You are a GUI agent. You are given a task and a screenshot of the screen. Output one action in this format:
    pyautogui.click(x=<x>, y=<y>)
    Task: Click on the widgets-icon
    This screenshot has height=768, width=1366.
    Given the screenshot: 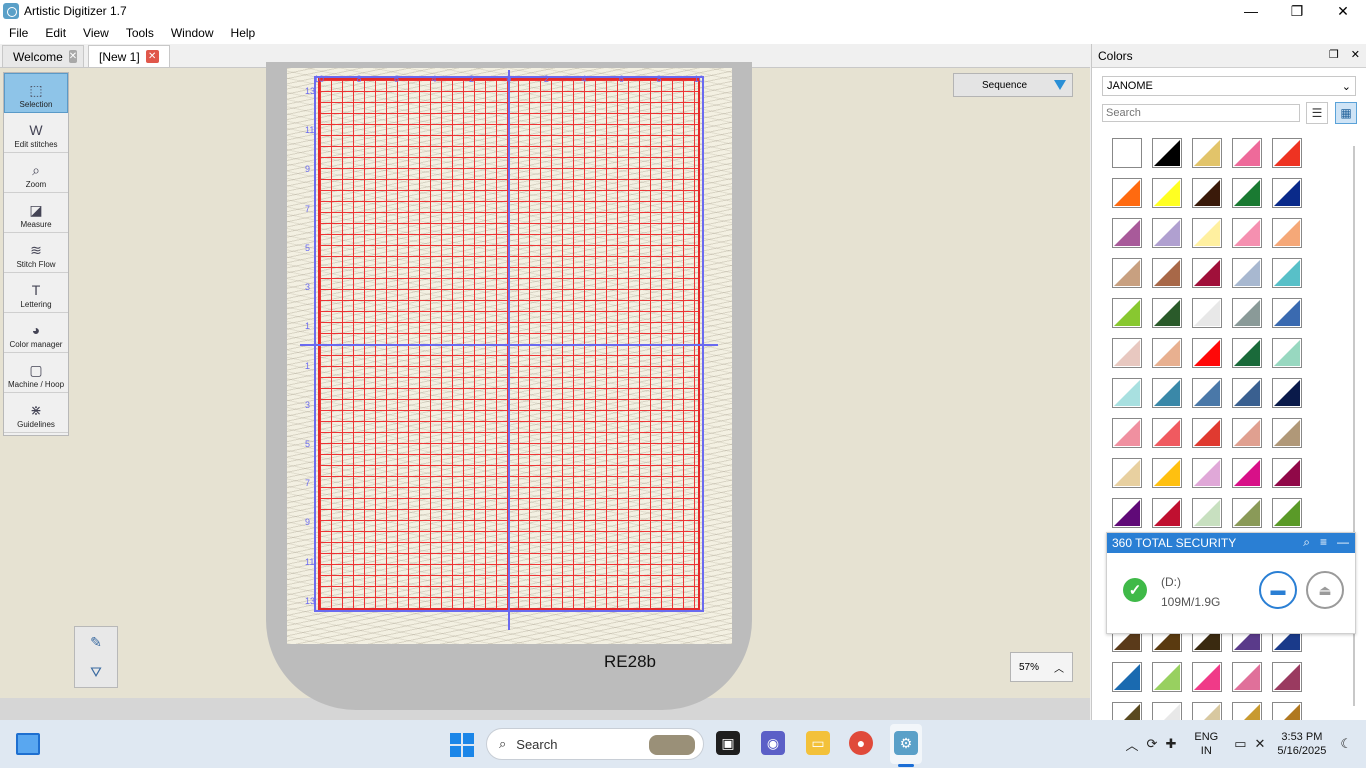 What is the action you would take?
    pyautogui.click(x=28, y=744)
    